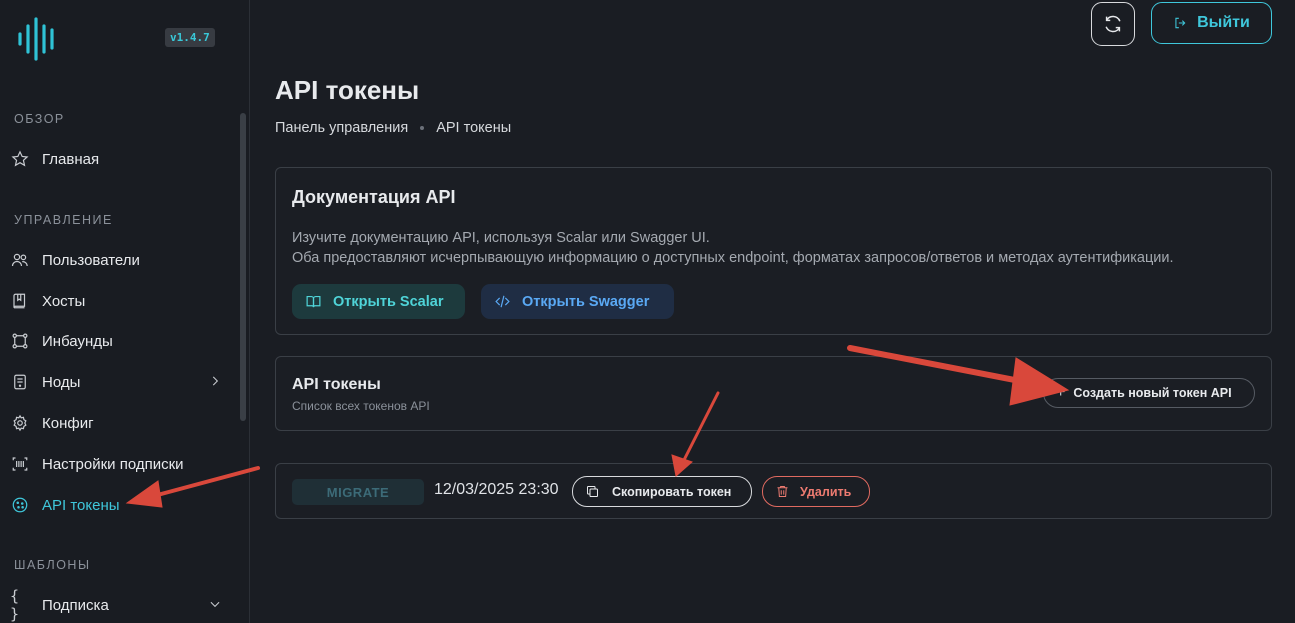  I want to click on sidebar-item-label: Главная, so click(71, 159).